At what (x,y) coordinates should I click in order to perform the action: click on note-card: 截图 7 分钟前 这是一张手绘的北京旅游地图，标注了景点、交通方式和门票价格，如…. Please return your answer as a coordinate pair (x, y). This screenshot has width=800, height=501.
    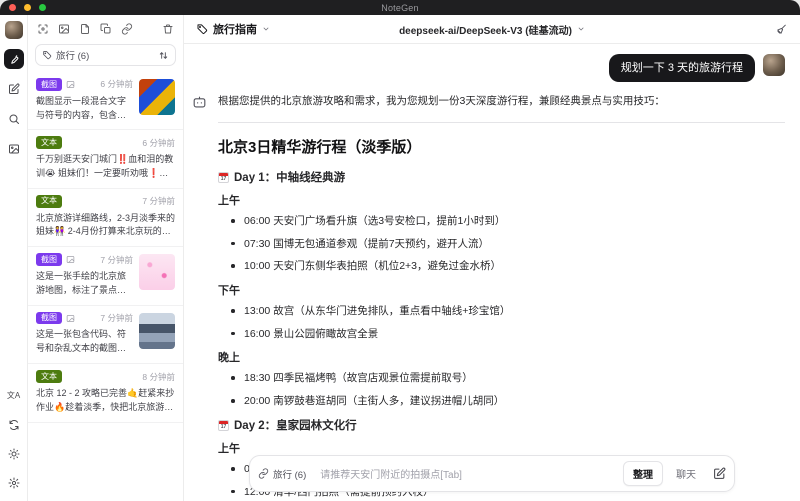
    Looking at the image, I should click on (105, 276).